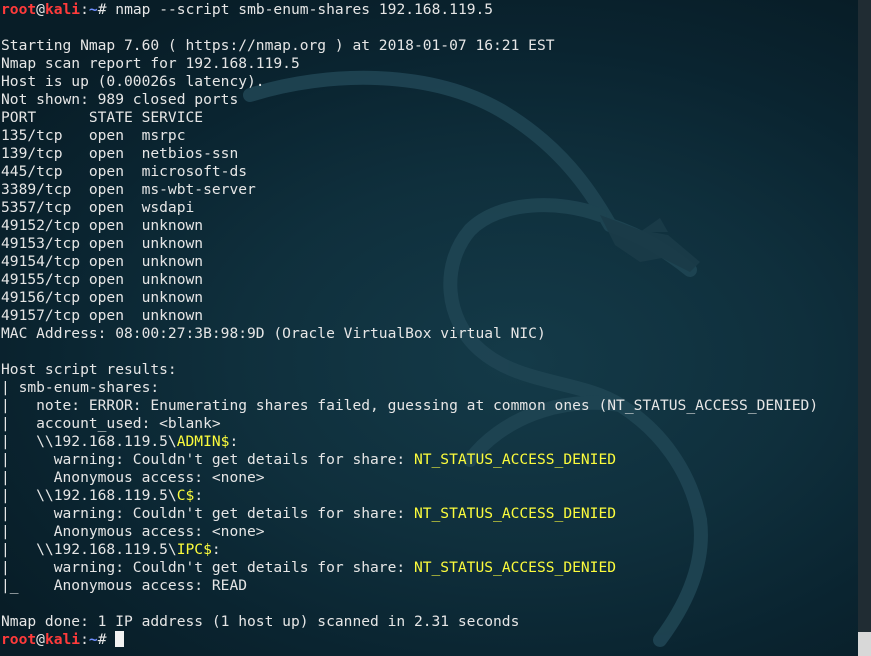 This screenshot has width=871, height=656. Describe the element at coordinates (864, 328) in the screenshot. I see `vertical-scrollbar` at that location.